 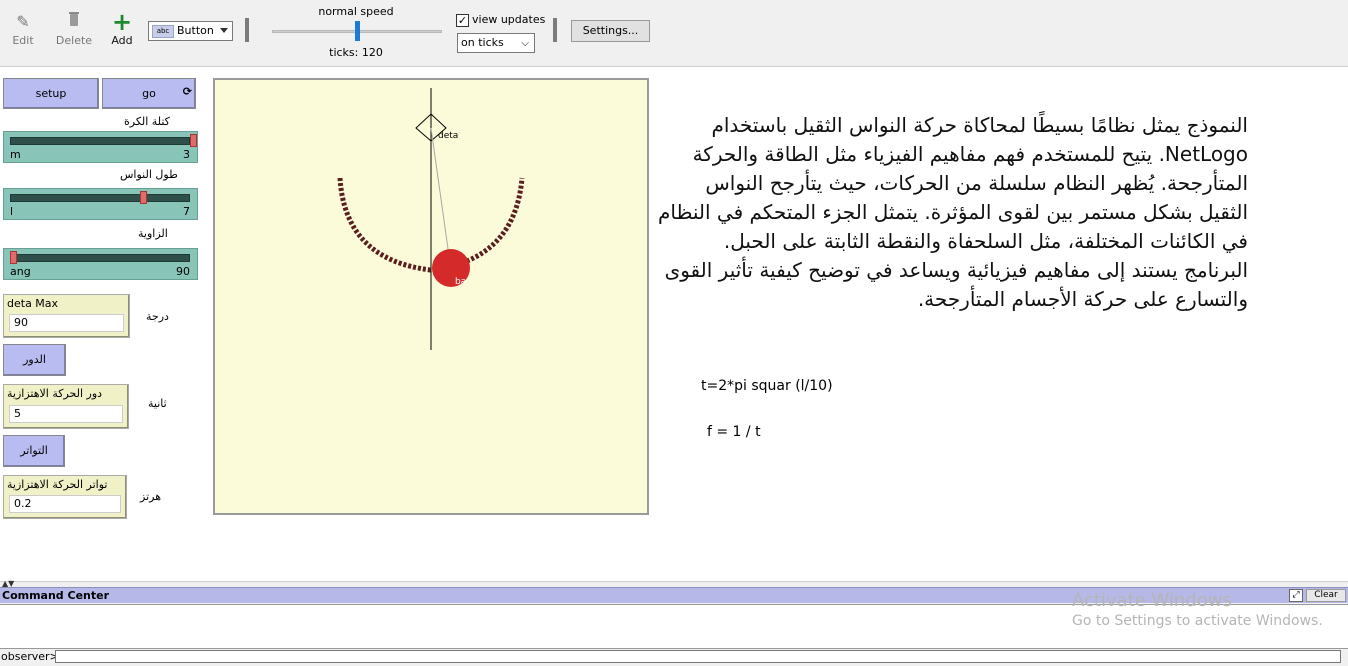 What do you see at coordinates (460, 282) in the screenshot?
I see `bob-label: ba` at bounding box center [460, 282].